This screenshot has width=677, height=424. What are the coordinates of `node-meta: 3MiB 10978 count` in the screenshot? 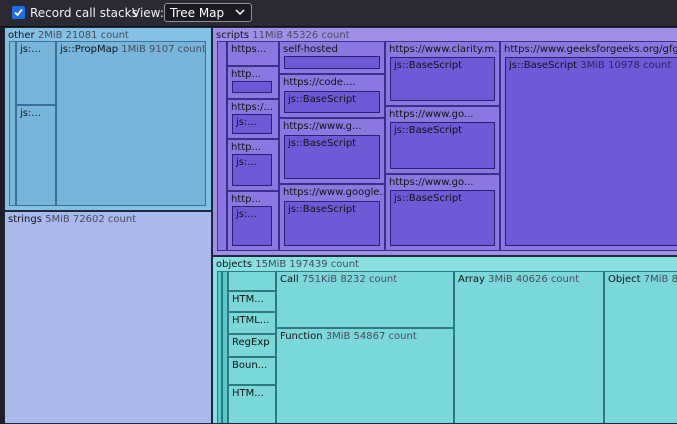 It's located at (626, 65).